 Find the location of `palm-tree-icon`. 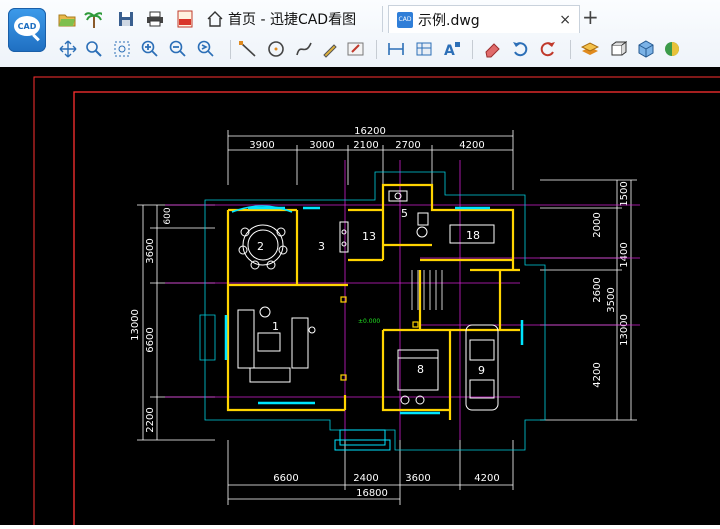

palm-tree-icon is located at coordinates (93, 19).